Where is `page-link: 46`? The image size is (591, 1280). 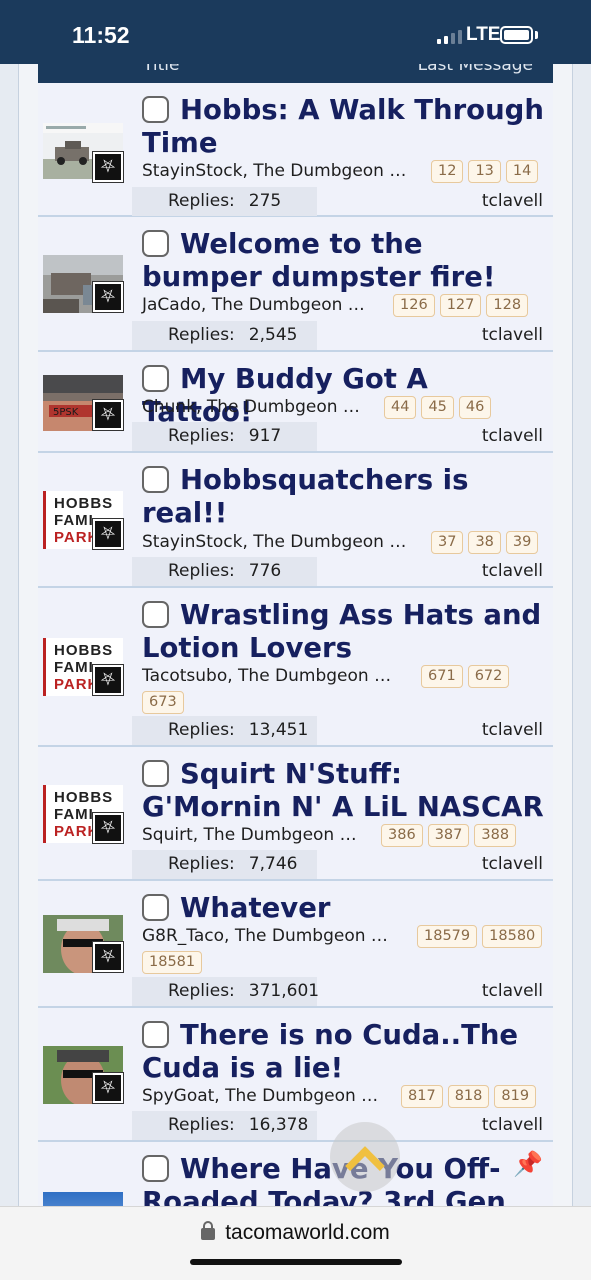 page-link: 46 is located at coordinates (475, 407).